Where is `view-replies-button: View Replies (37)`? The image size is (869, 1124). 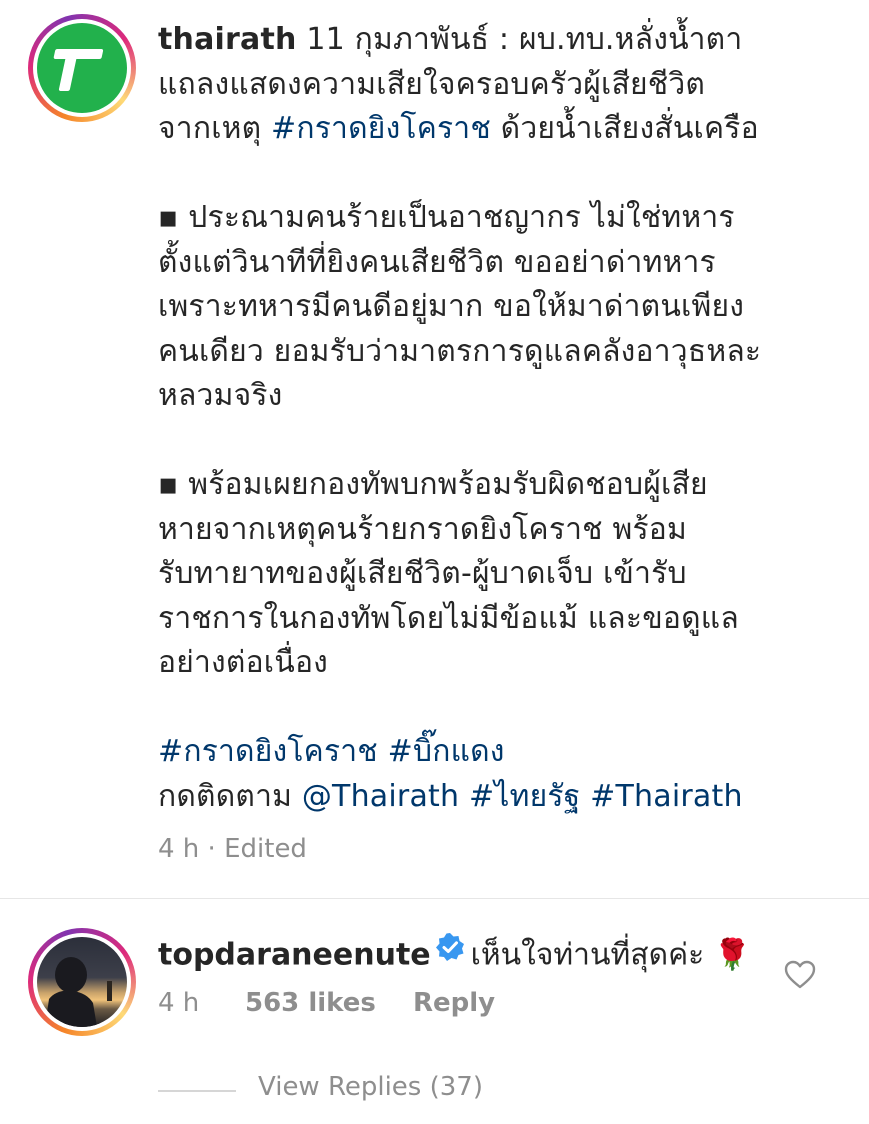 view-replies-button: View Replies (37) is located at coordinates (370, 1087).